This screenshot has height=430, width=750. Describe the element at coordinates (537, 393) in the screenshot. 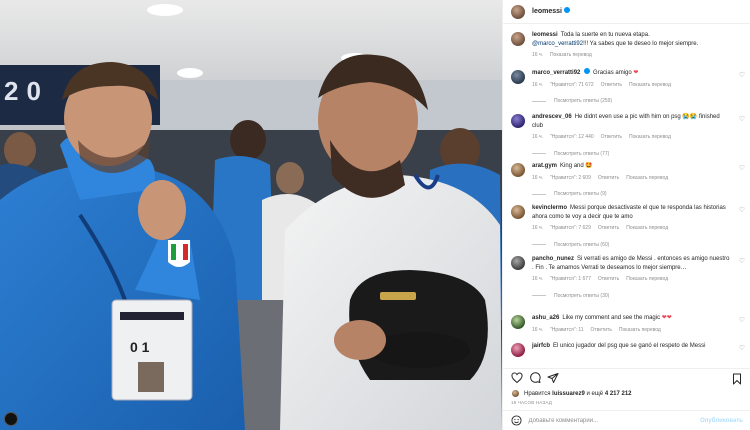

I see `likes-prefix: Нравится` at that location.